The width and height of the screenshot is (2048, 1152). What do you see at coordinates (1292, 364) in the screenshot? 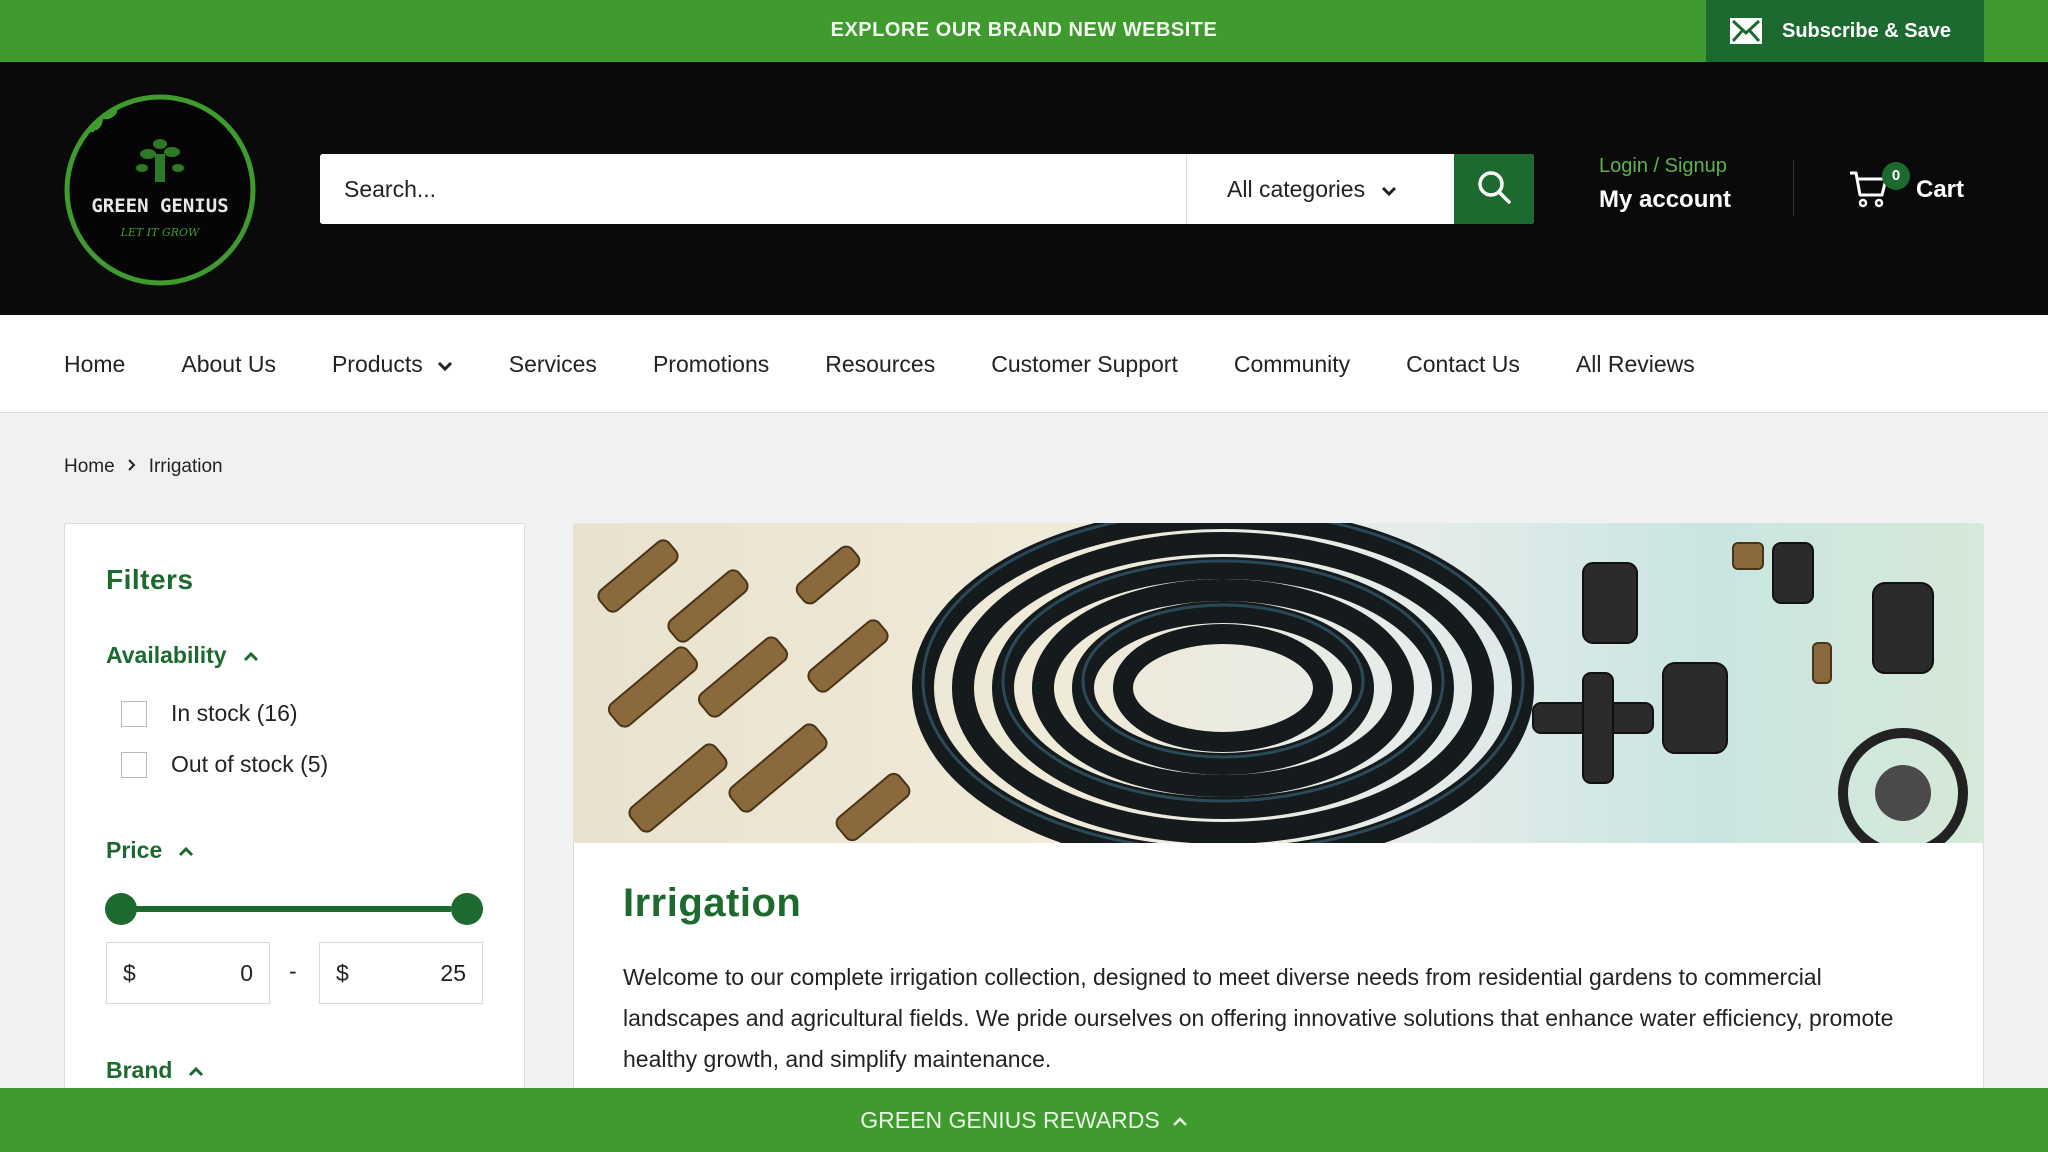
I see `nav-item-community: Community` at bounding box center [1292, 364].